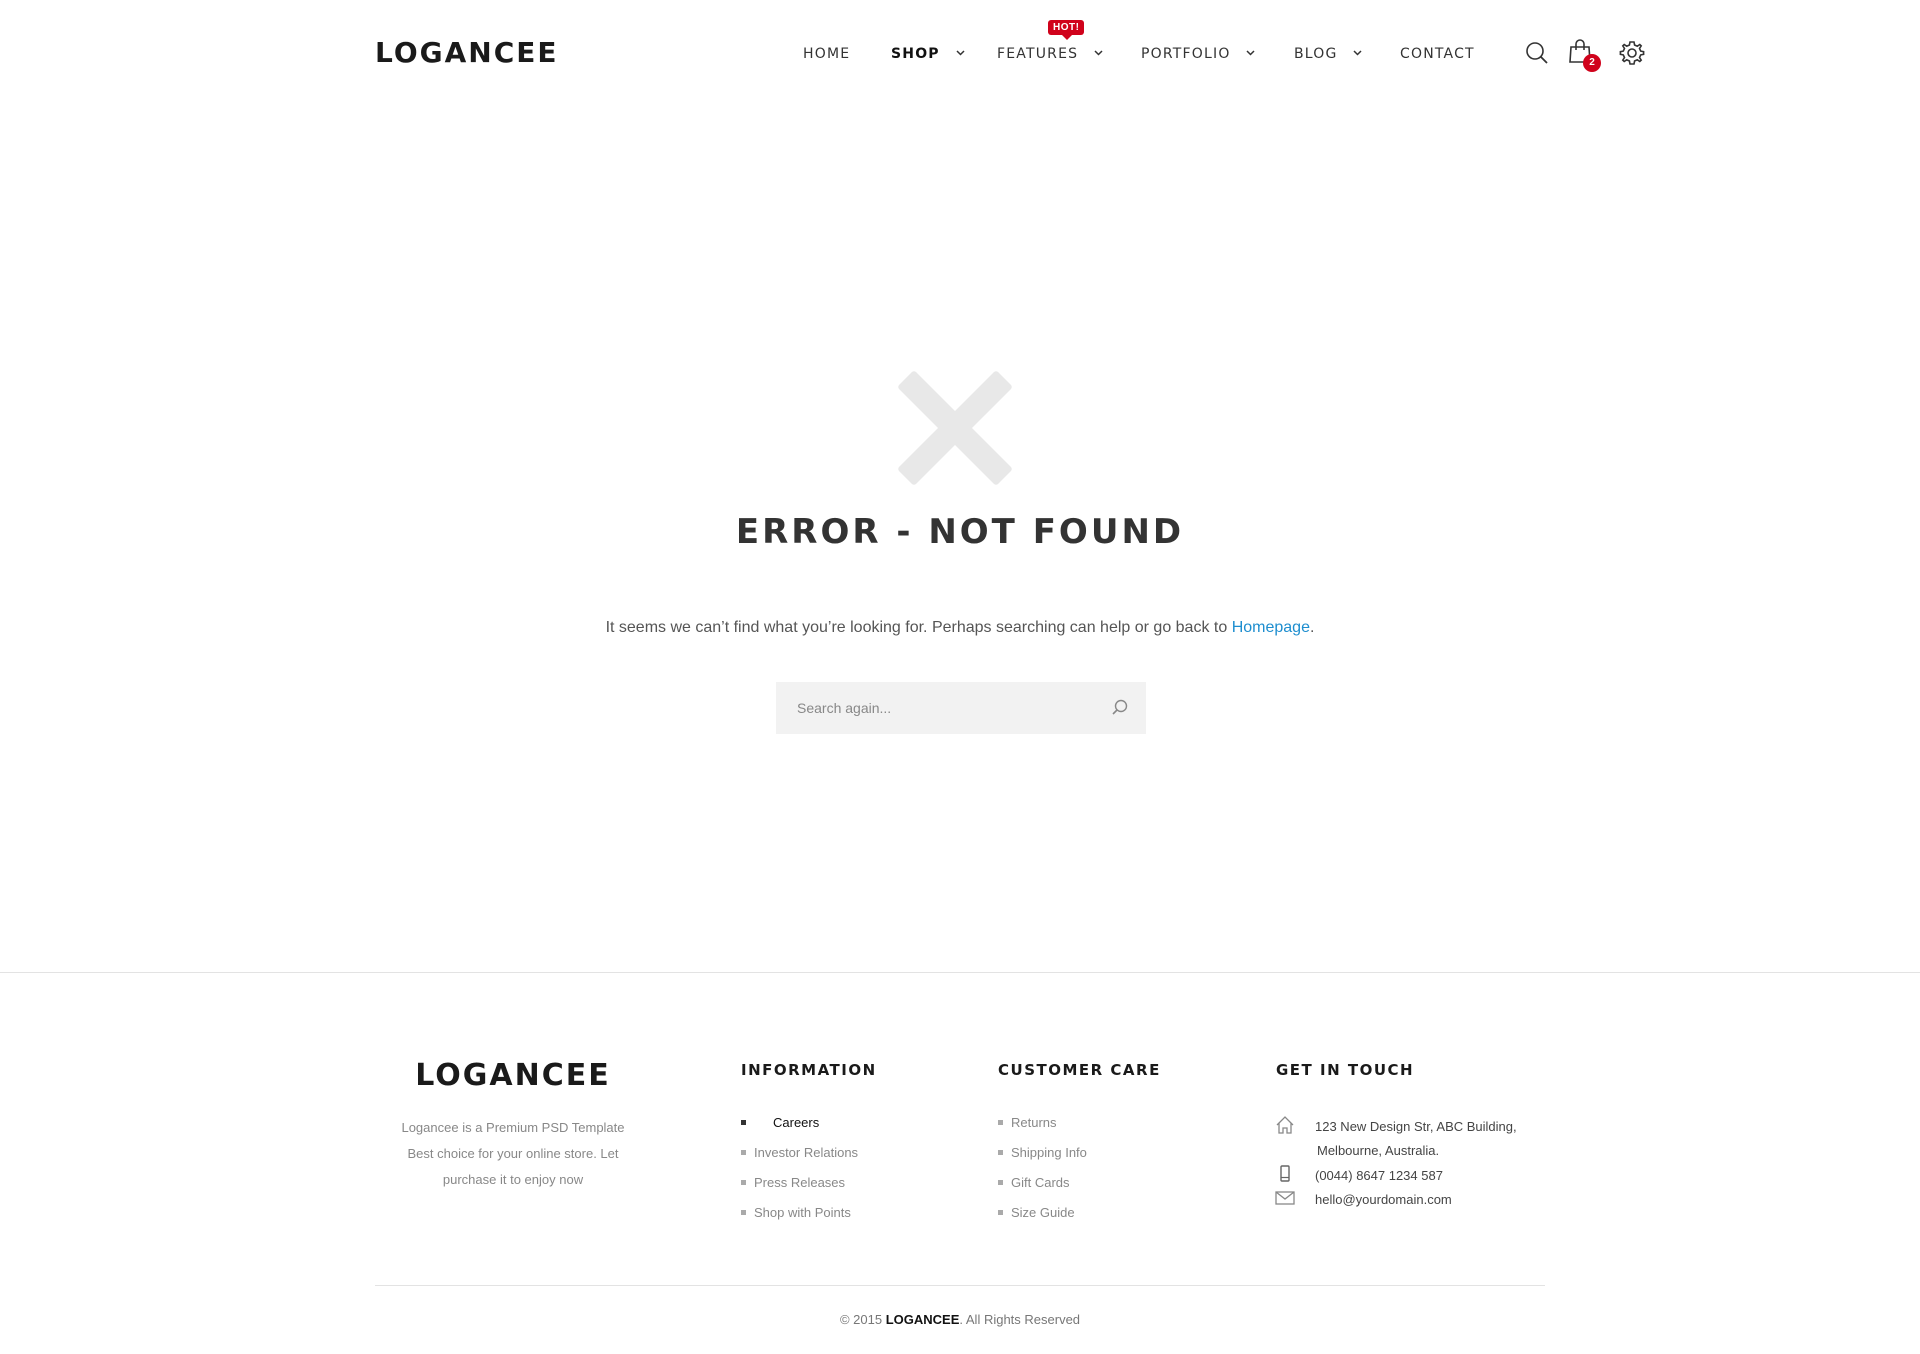 The width and height of the screenshot is (1920, 1354). I want to click on footer-link-gift-cards: Gift Cards, so click(1042, 1190).